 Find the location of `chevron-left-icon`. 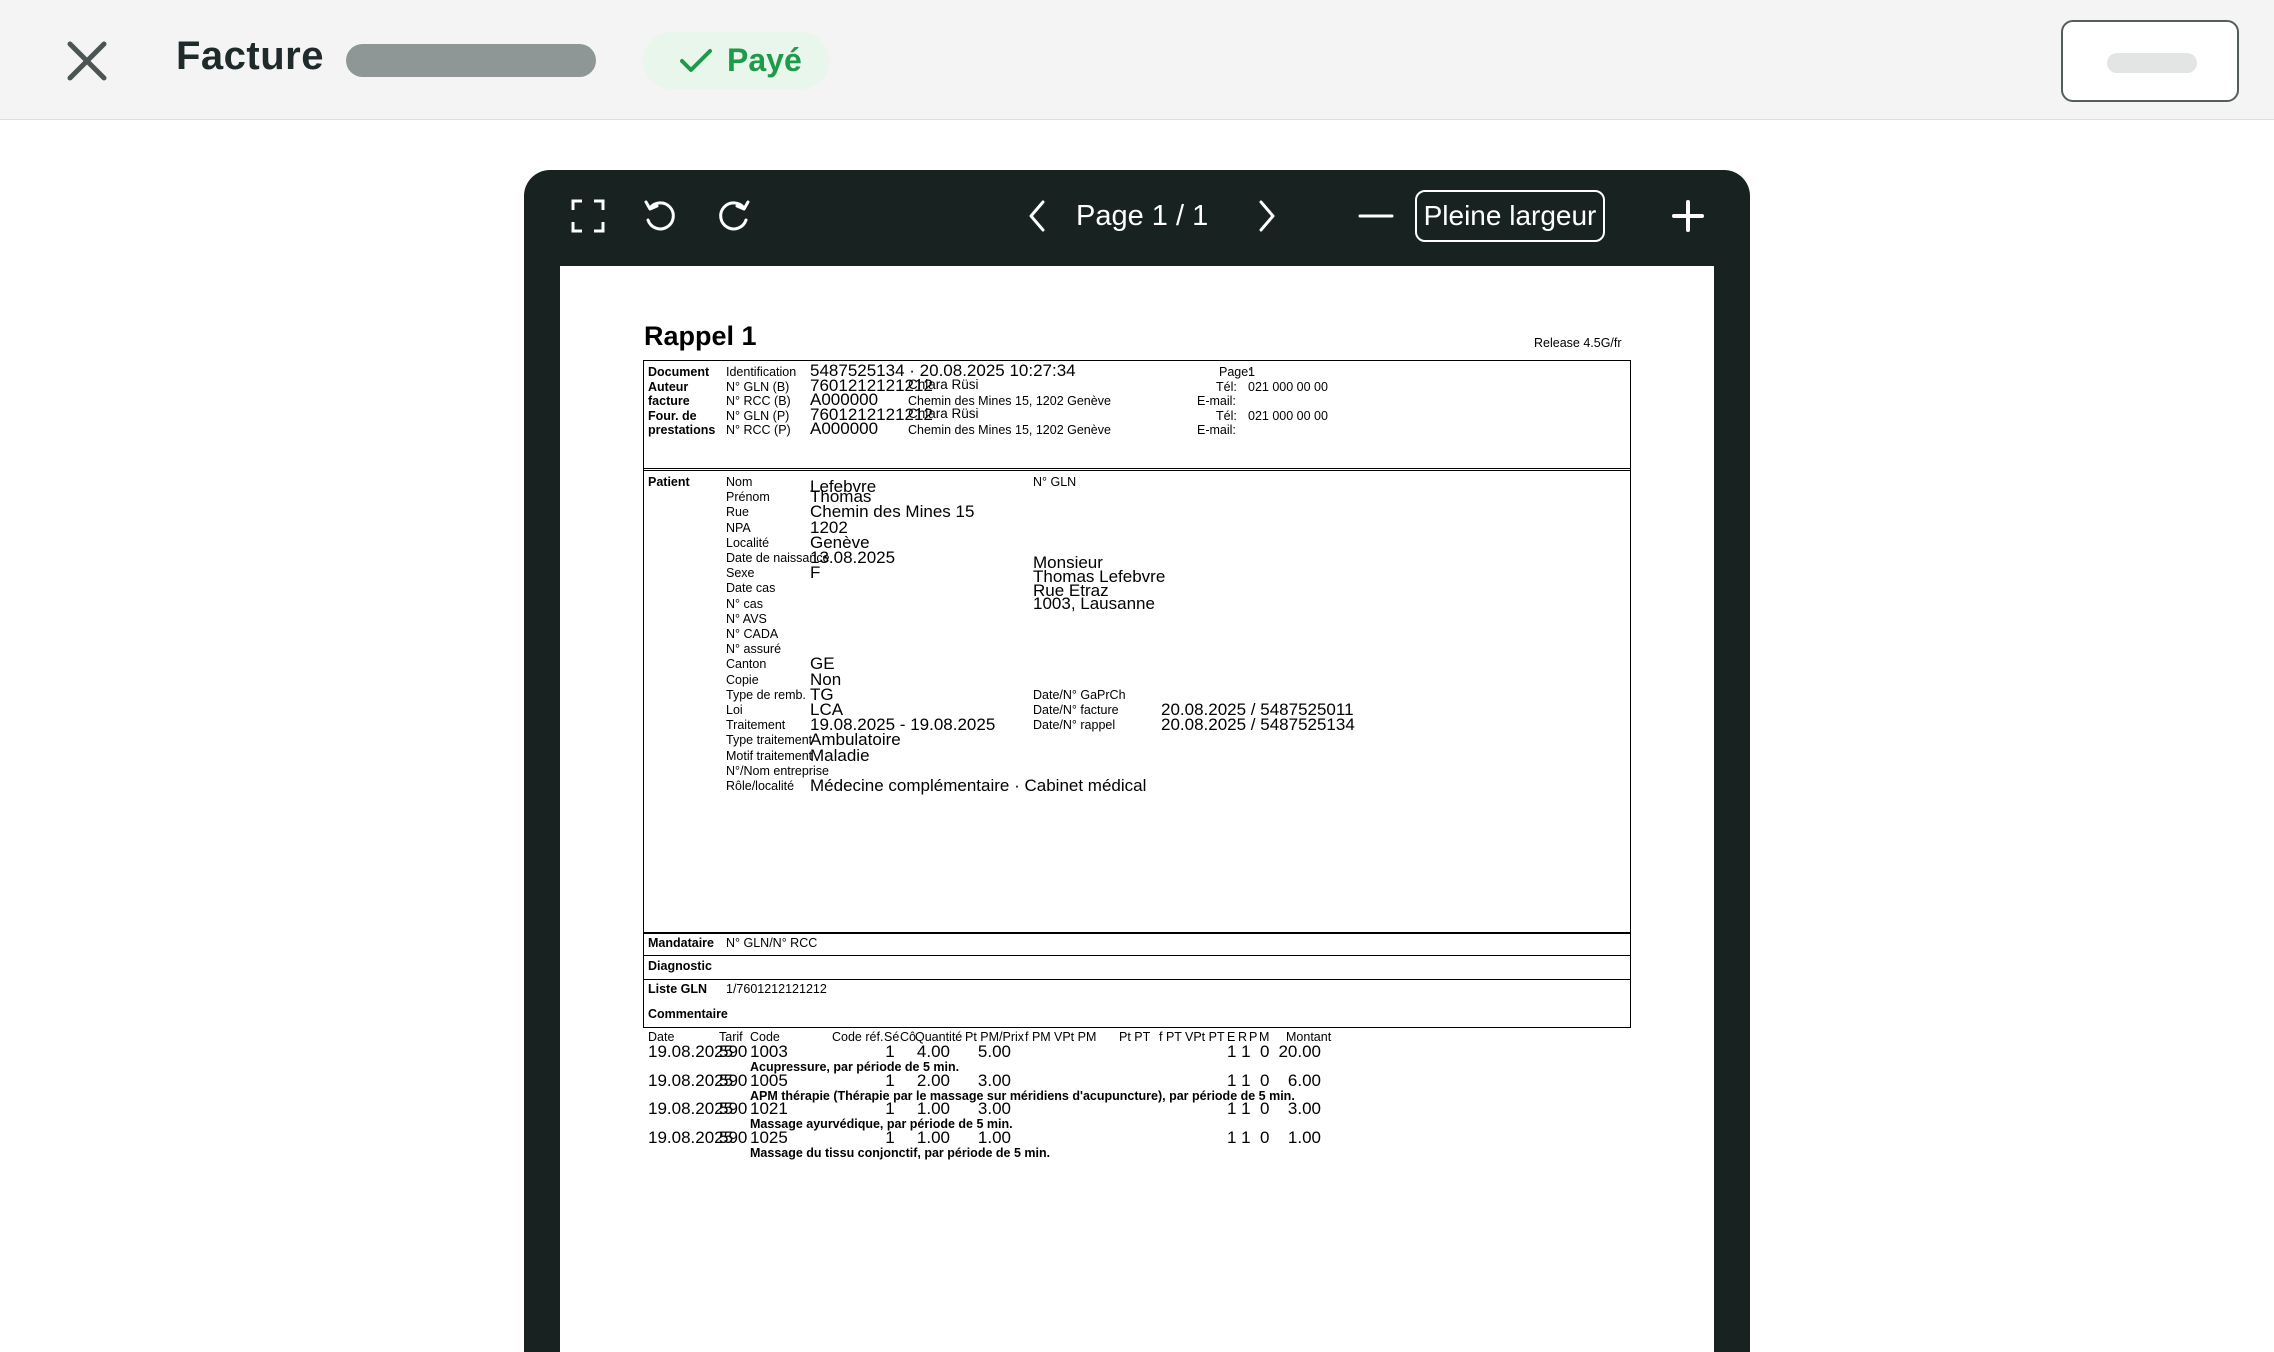

chevron-left-icon is located at coordinates (1037, 216).